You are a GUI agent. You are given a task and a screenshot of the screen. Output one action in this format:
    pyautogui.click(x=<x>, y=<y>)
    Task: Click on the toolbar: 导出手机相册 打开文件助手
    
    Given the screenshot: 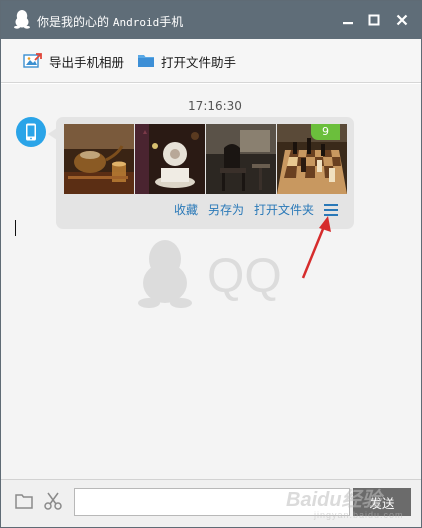 What is the action you would take?
    pyautogui.click(x=211, y=61)
    